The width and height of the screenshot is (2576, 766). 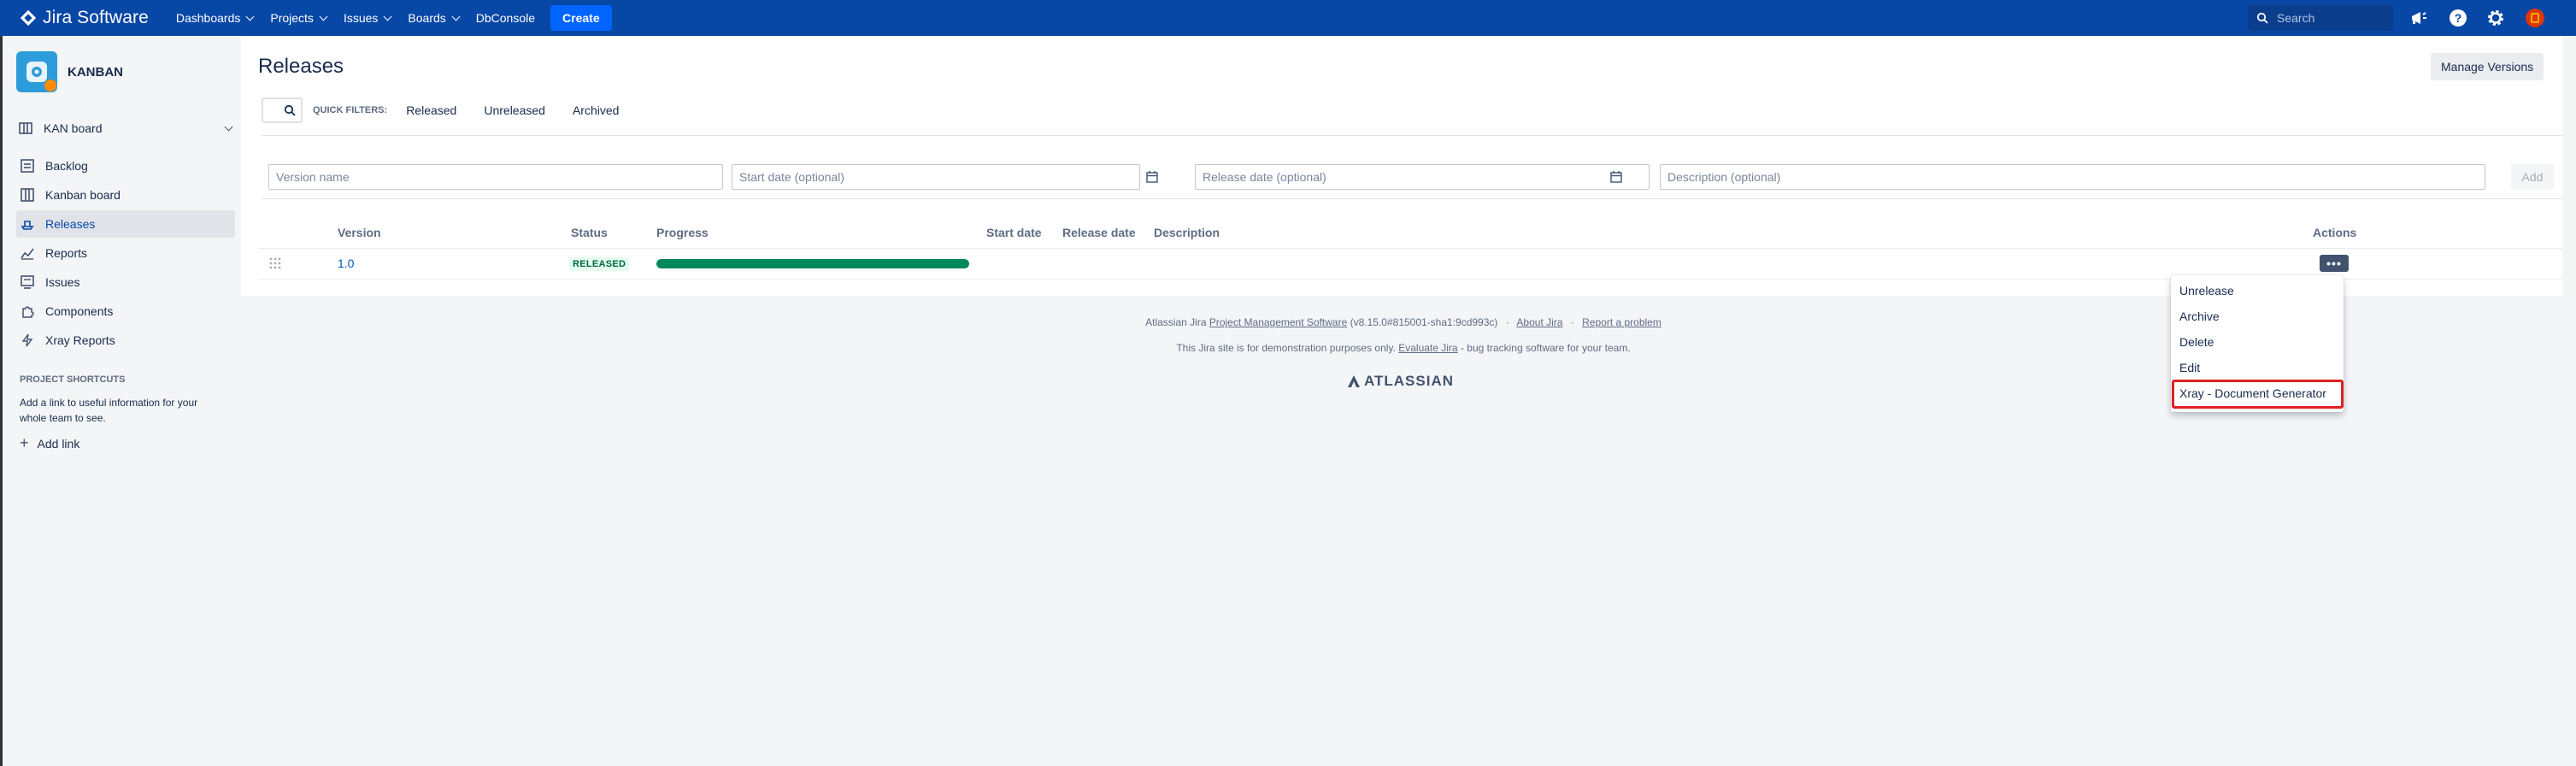 What do you see at coordinates (313, 177) in the screenshot?
I see `version-name-placeholder: Version name` at bounding box center [313, 177].